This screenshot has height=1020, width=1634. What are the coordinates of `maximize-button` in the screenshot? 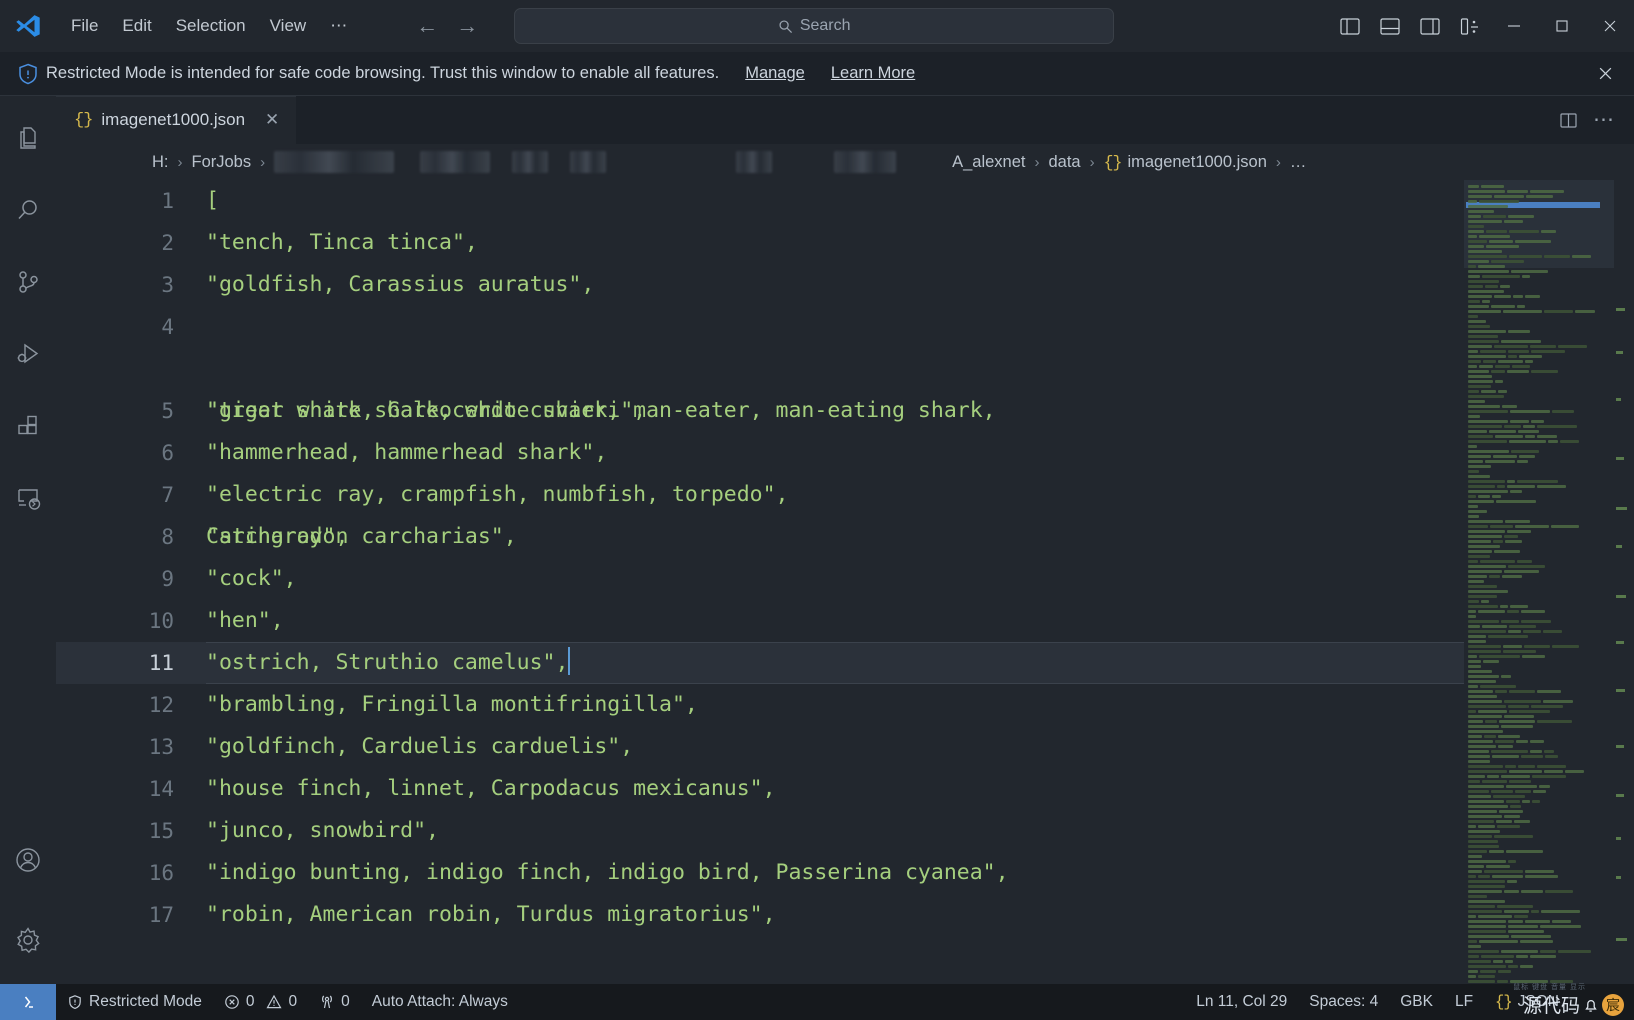 It's located at (1562, 26).